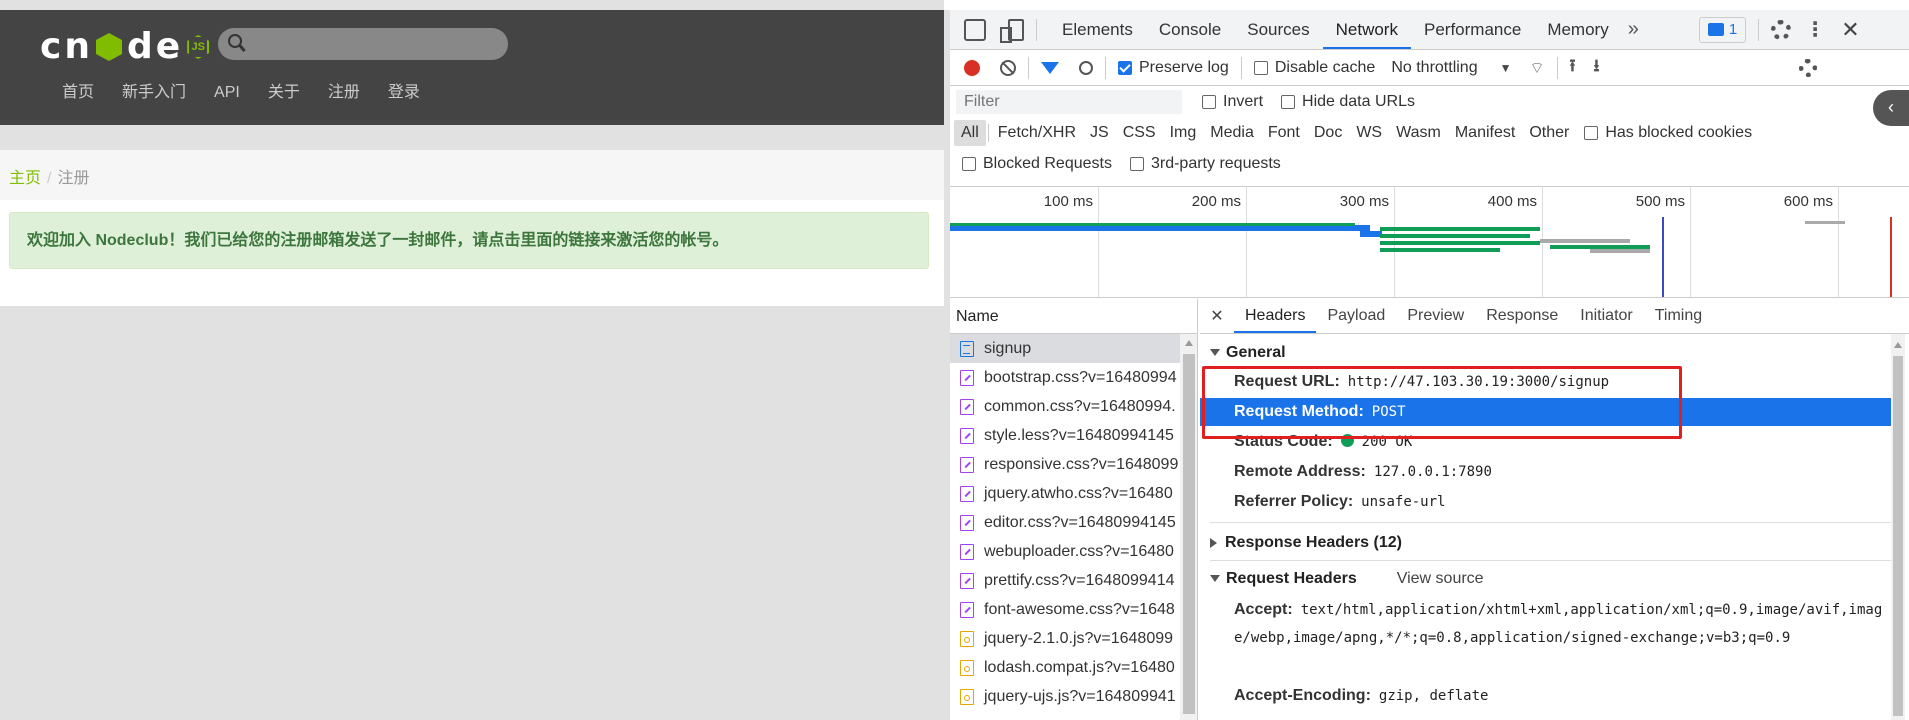  What do you see at coordinates (1260, 67) in the screenshot?
I see `disable-cache-checkbox` at bounding box center [1260, 67].